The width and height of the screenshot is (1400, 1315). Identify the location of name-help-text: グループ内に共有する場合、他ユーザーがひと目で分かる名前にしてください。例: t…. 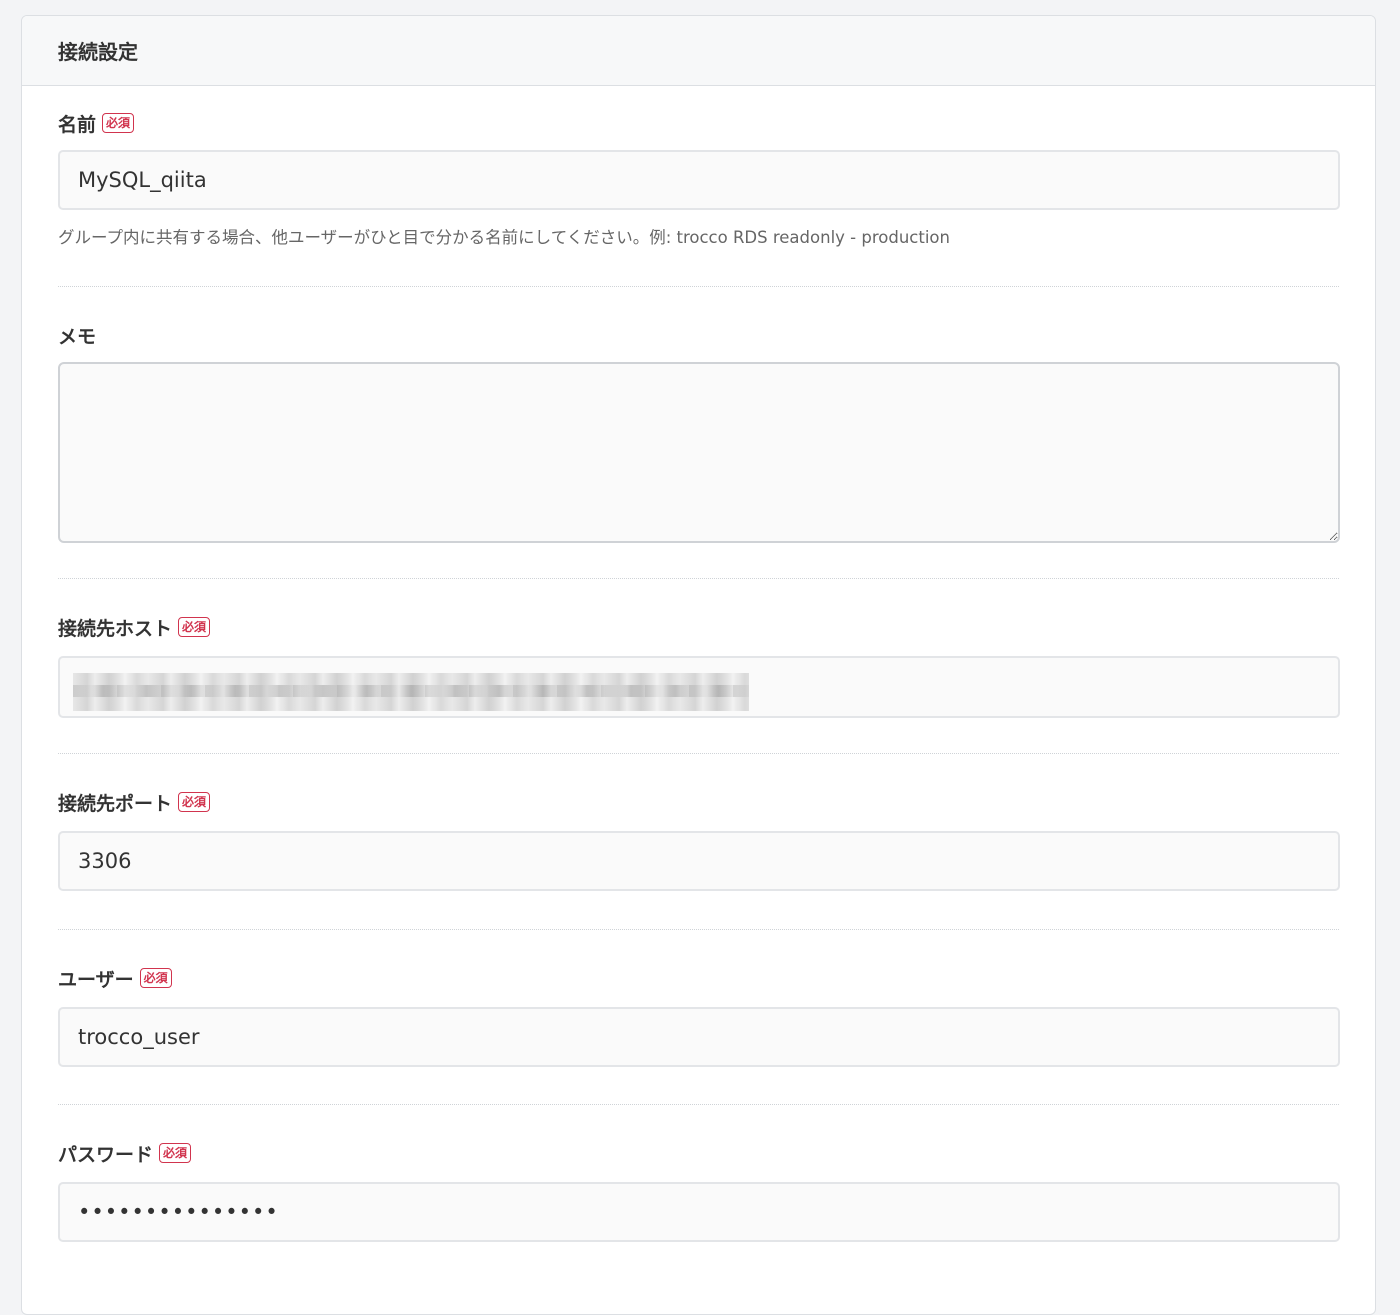
(504, 237).